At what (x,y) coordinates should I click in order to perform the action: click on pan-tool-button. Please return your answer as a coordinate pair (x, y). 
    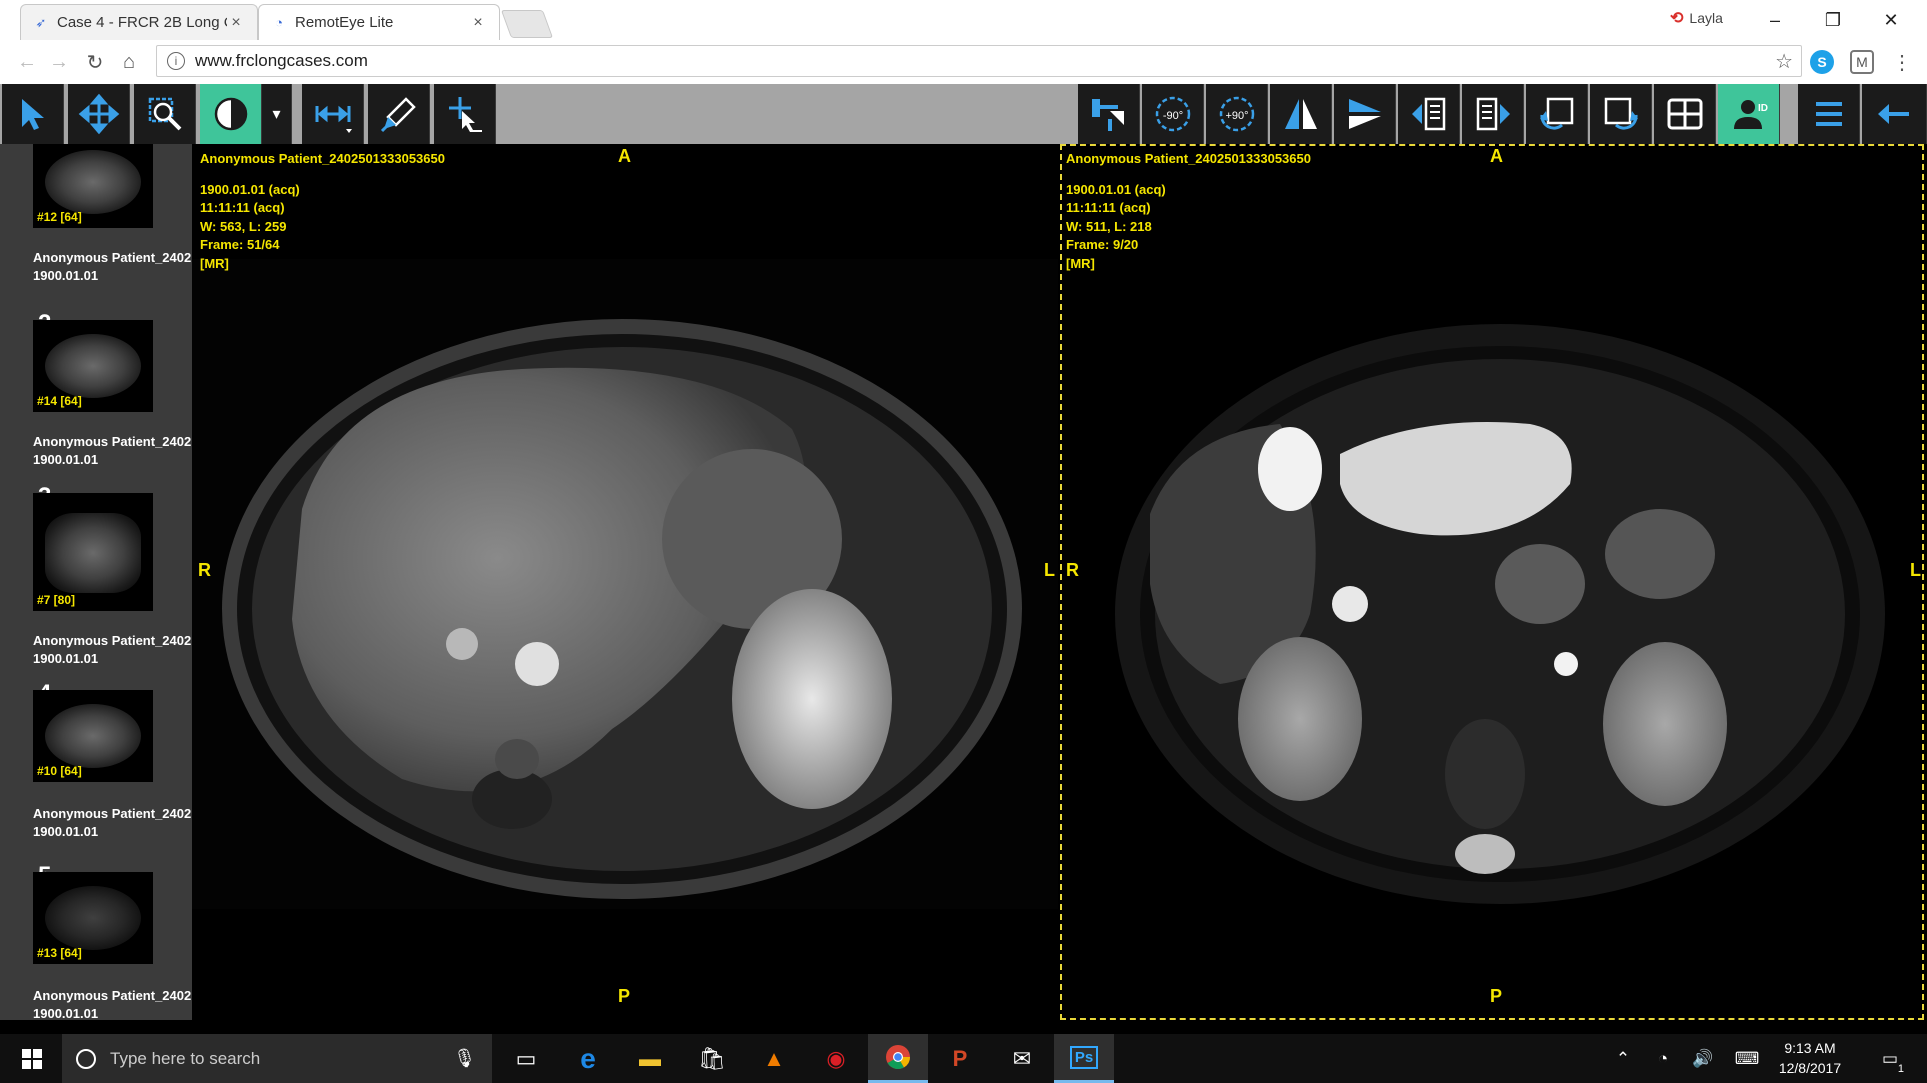
    Looking at the image, I should click on (99, 114).